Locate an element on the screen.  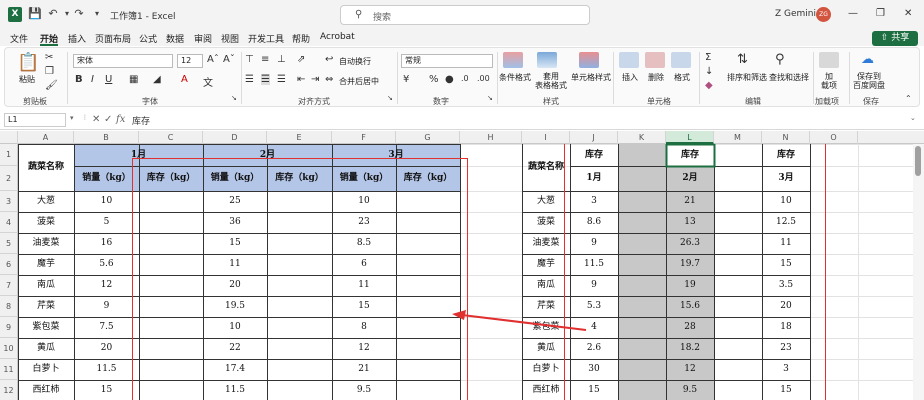
tab-data: 数据 is located at coordinates (175, 38).